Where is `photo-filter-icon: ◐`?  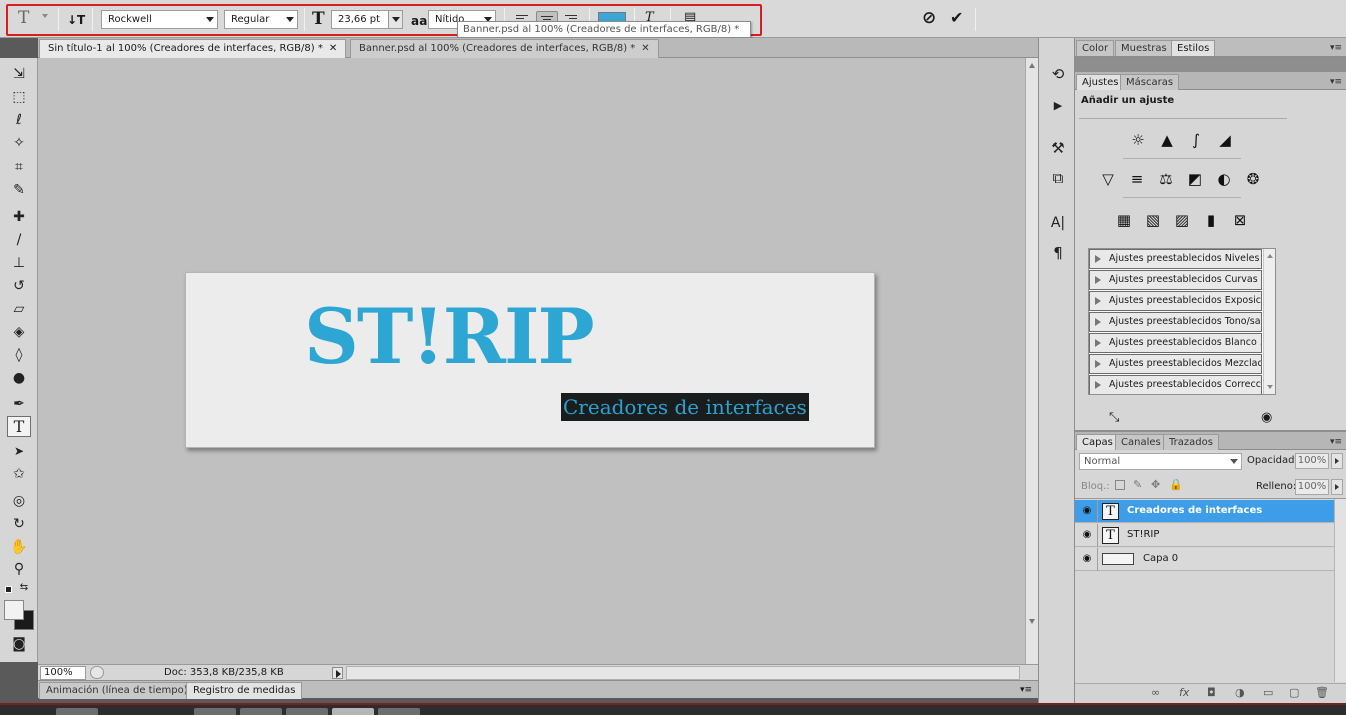 photo-filter-icon: ◐ is located at coordinates (1224, 179).